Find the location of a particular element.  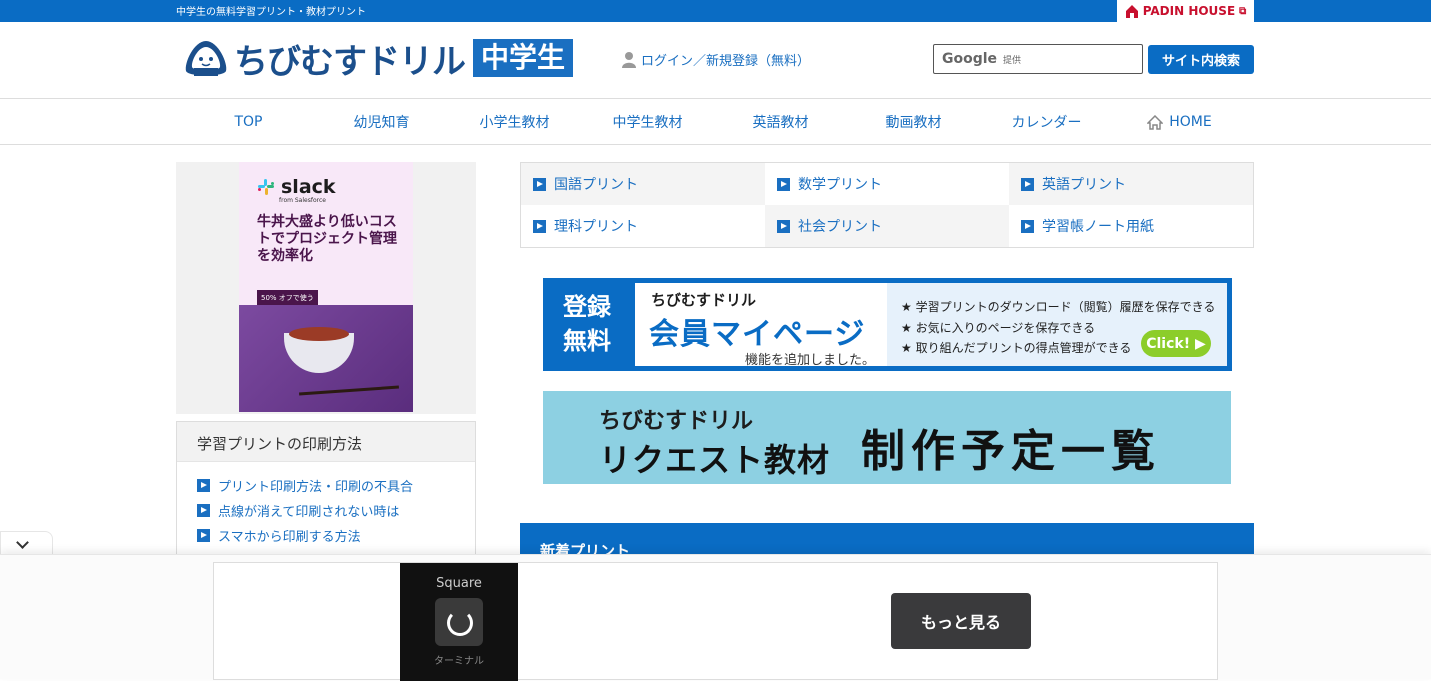

logo-brand-text: ちびむすドリル is located at coordinates (350, 61).